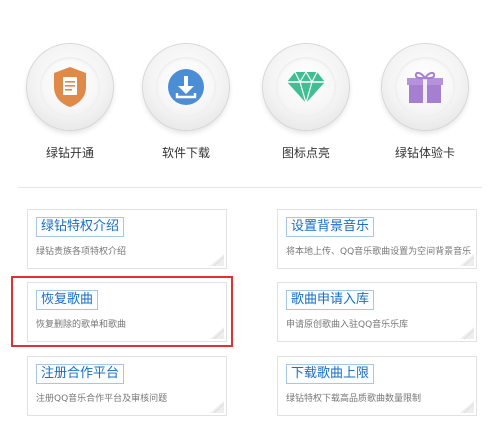 Image resolution: width=500 pixels, height=443 pixels. I want to click on feature-green-diamond-open: 绿钻开通, so click(70, 102).